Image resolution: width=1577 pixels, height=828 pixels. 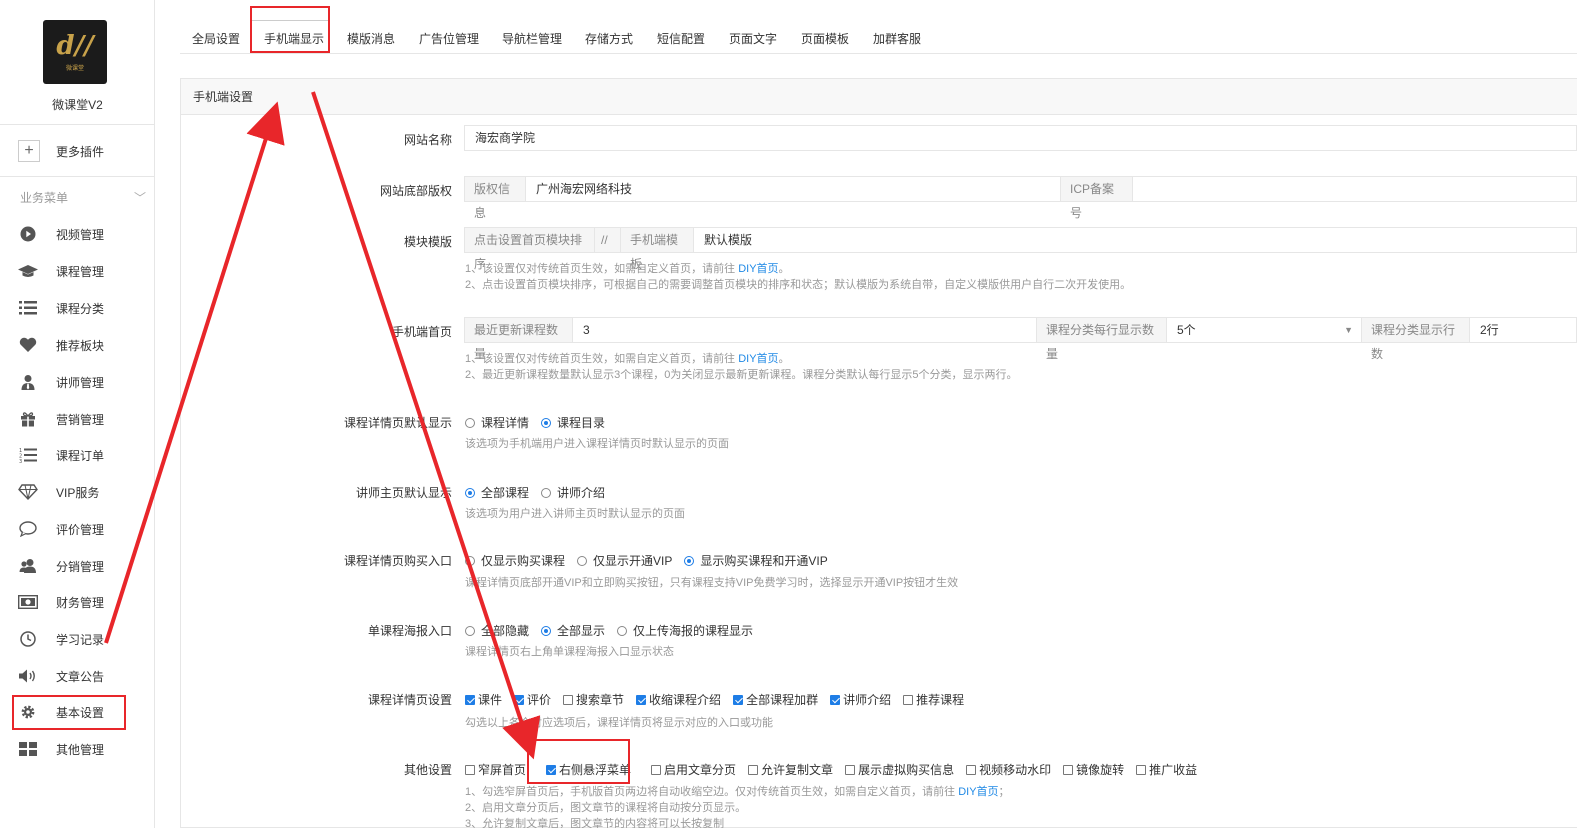 I want to click on detail-settings-label: 课程详情页设置, so click(x=409, y=700).